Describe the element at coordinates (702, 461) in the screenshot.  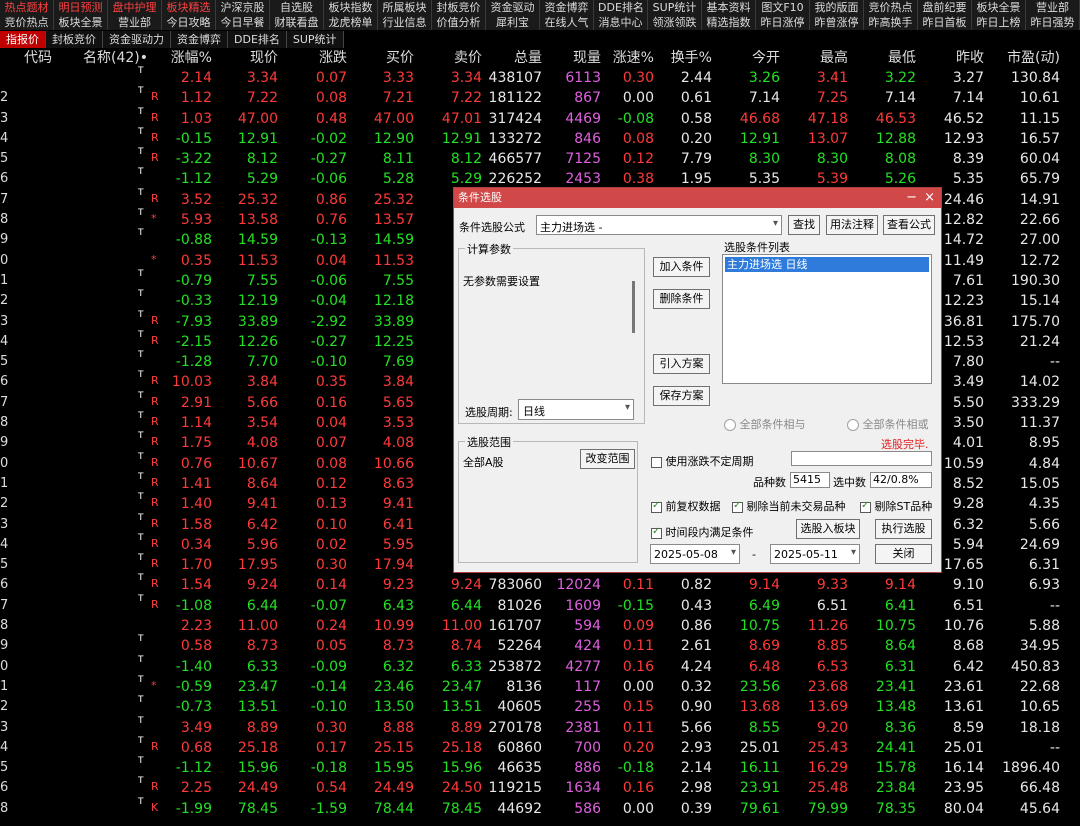
I see `use-limit-checkbox: 使用涨跌不定周期` at that location.